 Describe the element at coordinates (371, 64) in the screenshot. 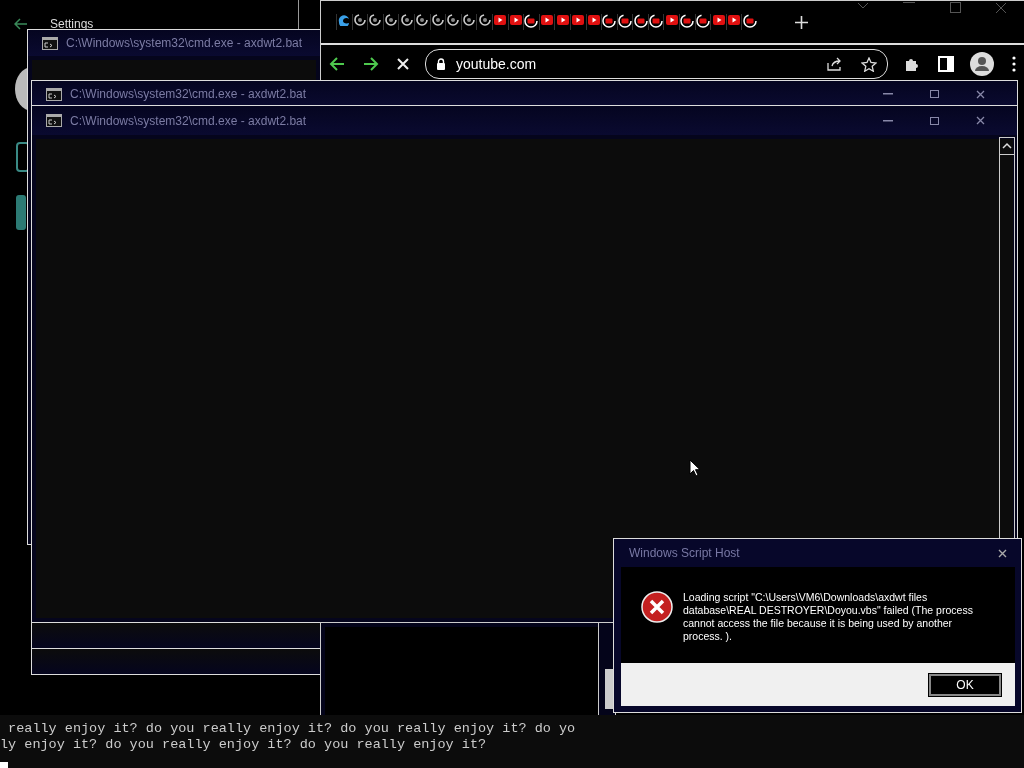

I see `forward-arrow-icon` at that location.